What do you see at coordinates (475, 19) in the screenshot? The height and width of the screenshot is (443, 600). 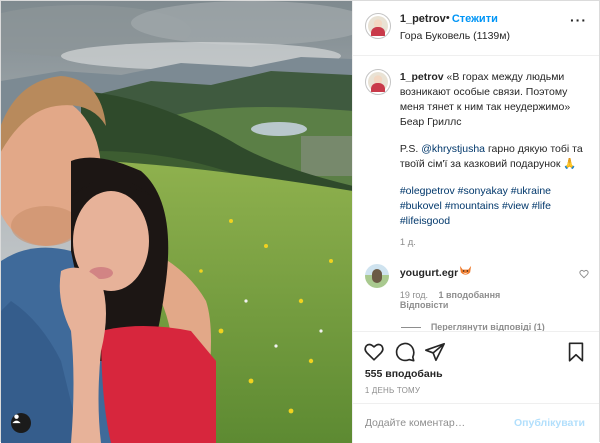 I see `follow-button: Стежити` at bounding box center [475, 19].